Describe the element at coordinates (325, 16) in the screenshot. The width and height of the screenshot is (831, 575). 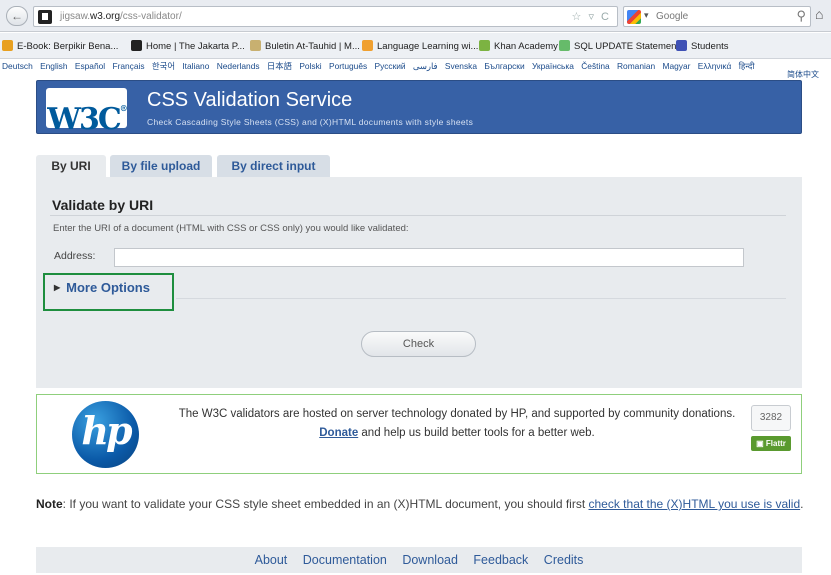
I see `address-bar: jigsaw.w3.org/css-validator/ ☆ ▿ C` at that location.